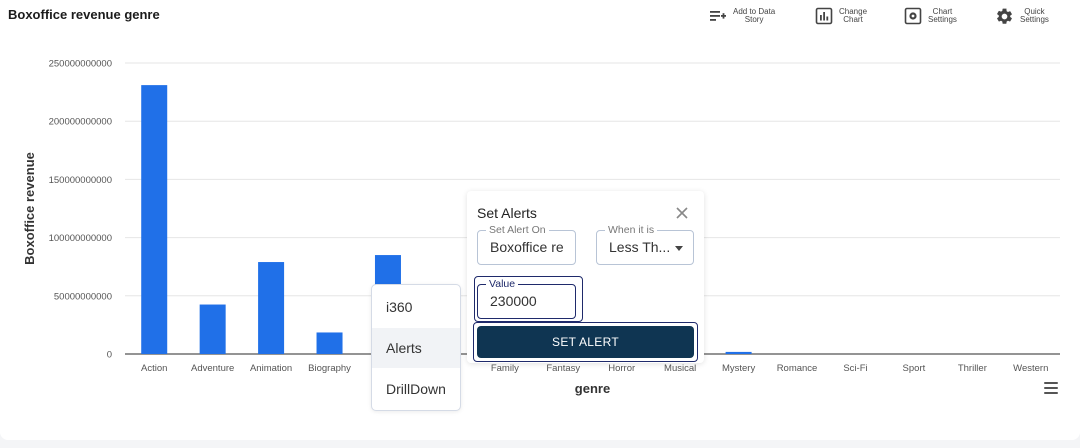 The image size is (1080, 448). I want to click on context-menu: i360 Alerts DrillDown, so click(416, 347).